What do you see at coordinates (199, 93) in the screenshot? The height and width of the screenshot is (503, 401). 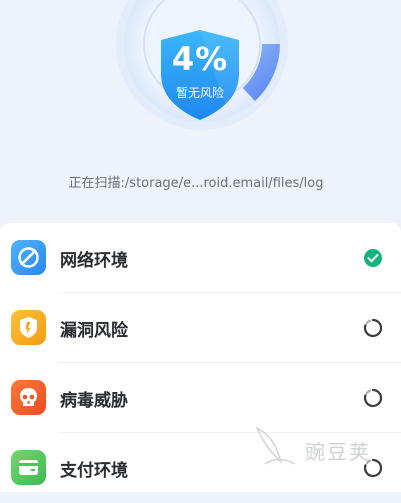 I see `risk-status: 暂无风险` at bounding box center [199, 93].